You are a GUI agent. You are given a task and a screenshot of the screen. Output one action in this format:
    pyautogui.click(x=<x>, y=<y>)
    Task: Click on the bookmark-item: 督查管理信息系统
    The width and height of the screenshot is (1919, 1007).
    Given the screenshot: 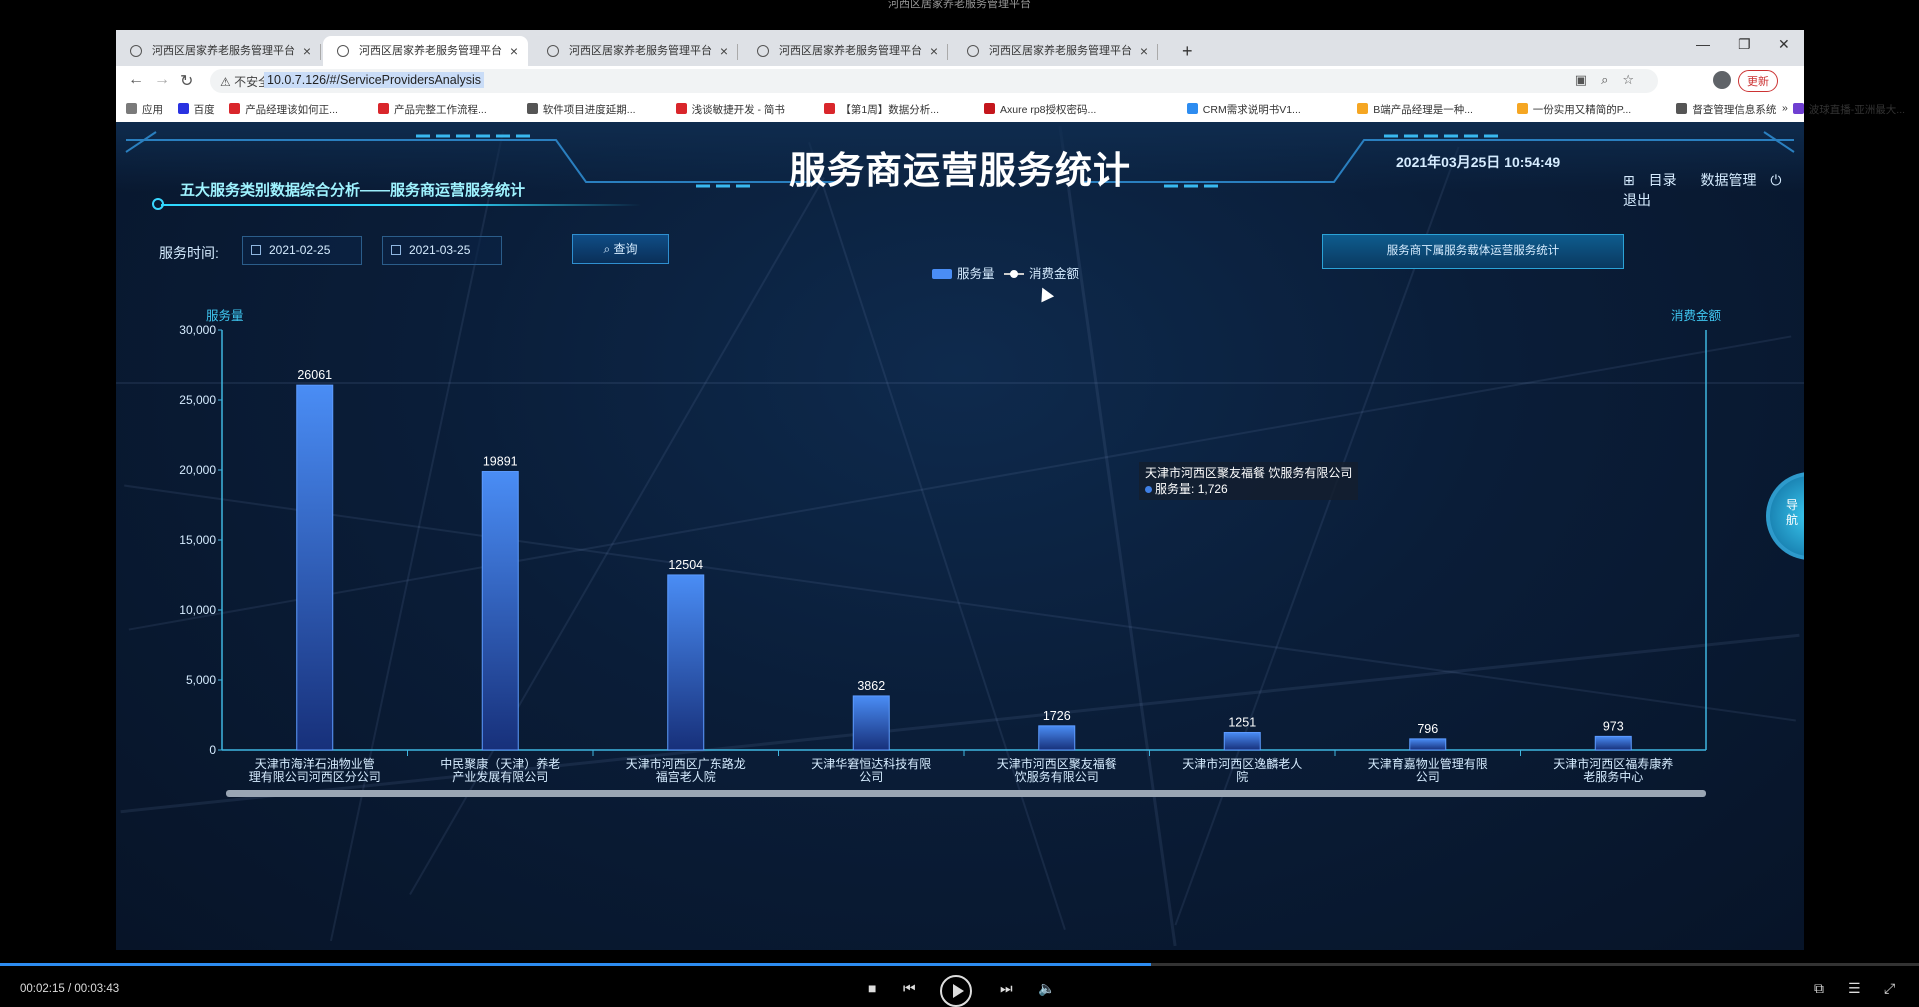 What is the action you would take?
    pyautogui.click(x=1726, y=109)
    